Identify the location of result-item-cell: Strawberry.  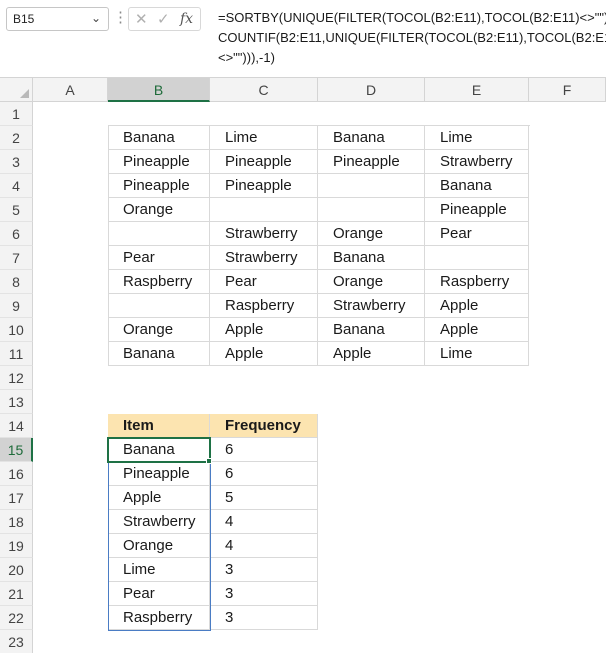
(159, 522).